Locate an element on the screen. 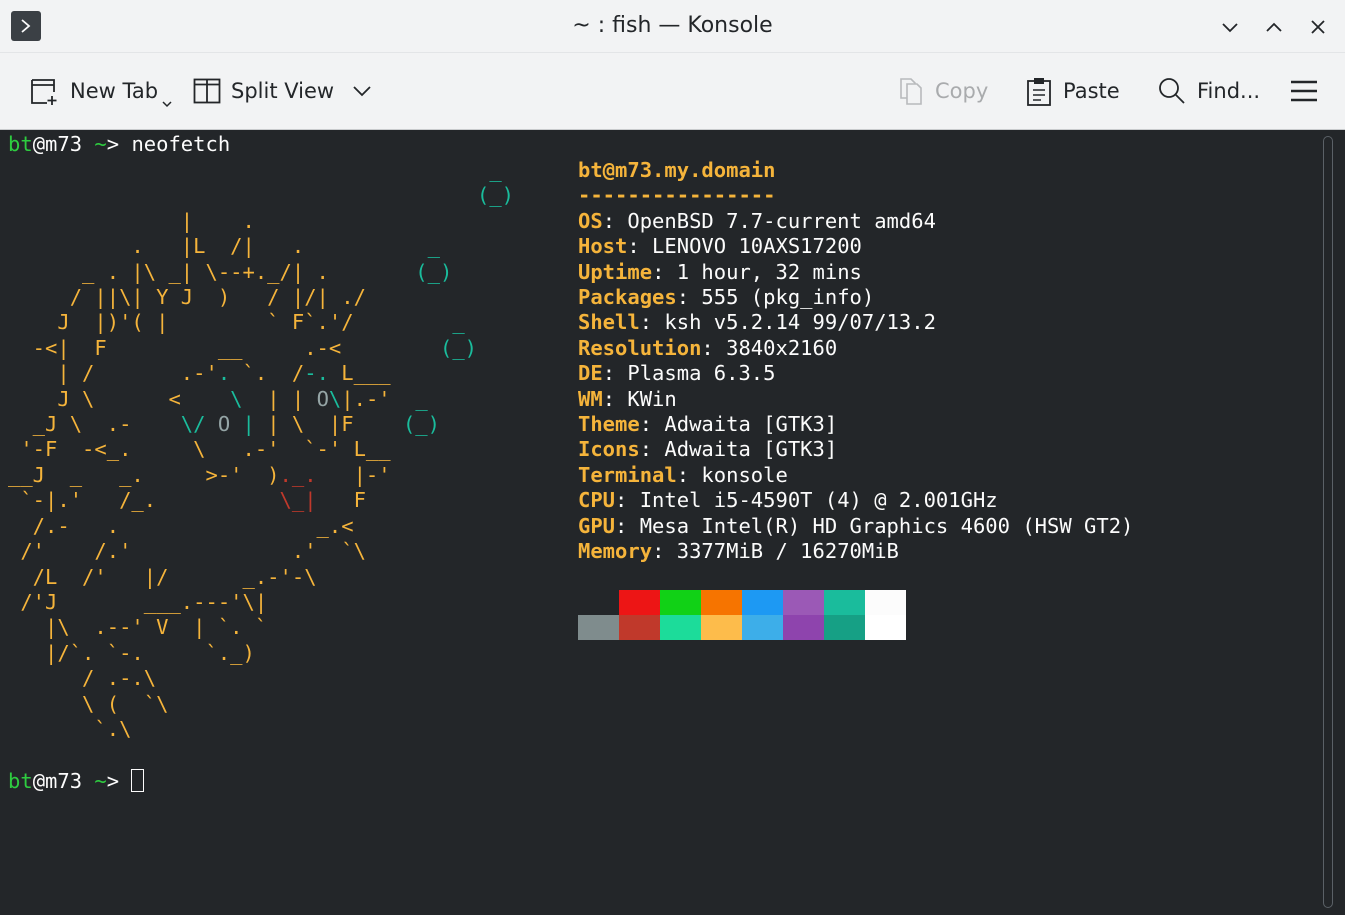 Image resolution: width=1345 pixels, height=915 pixels. info-value: : Intel i5-4590T (4) @ 2.001GHz is located at coordinates (806, 500).